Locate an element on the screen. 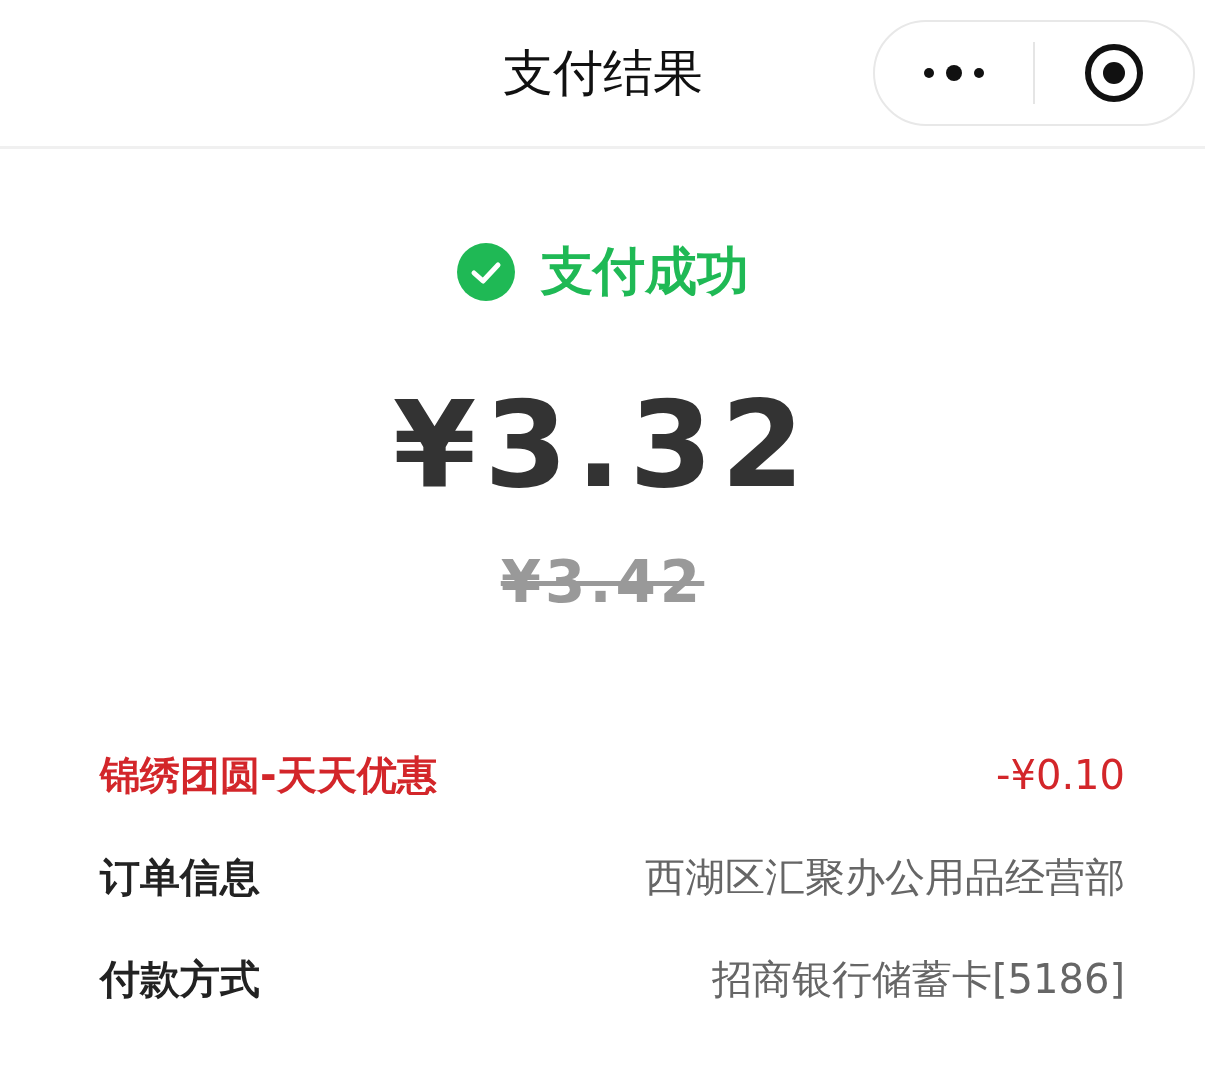  paid-amount: ¥3.32 is located at coordinates (602, 445).